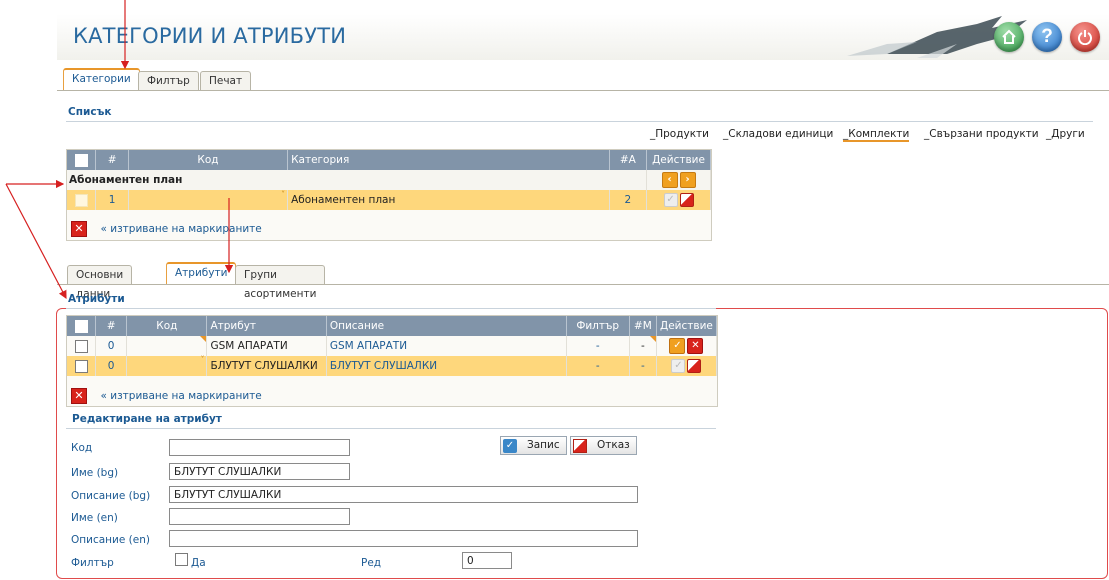 This screenshot has height=580, width=1109. Describe the element at coordinates (96, 299) in the screenshot. I see `attributes-section-title: Атрибути` at that location.